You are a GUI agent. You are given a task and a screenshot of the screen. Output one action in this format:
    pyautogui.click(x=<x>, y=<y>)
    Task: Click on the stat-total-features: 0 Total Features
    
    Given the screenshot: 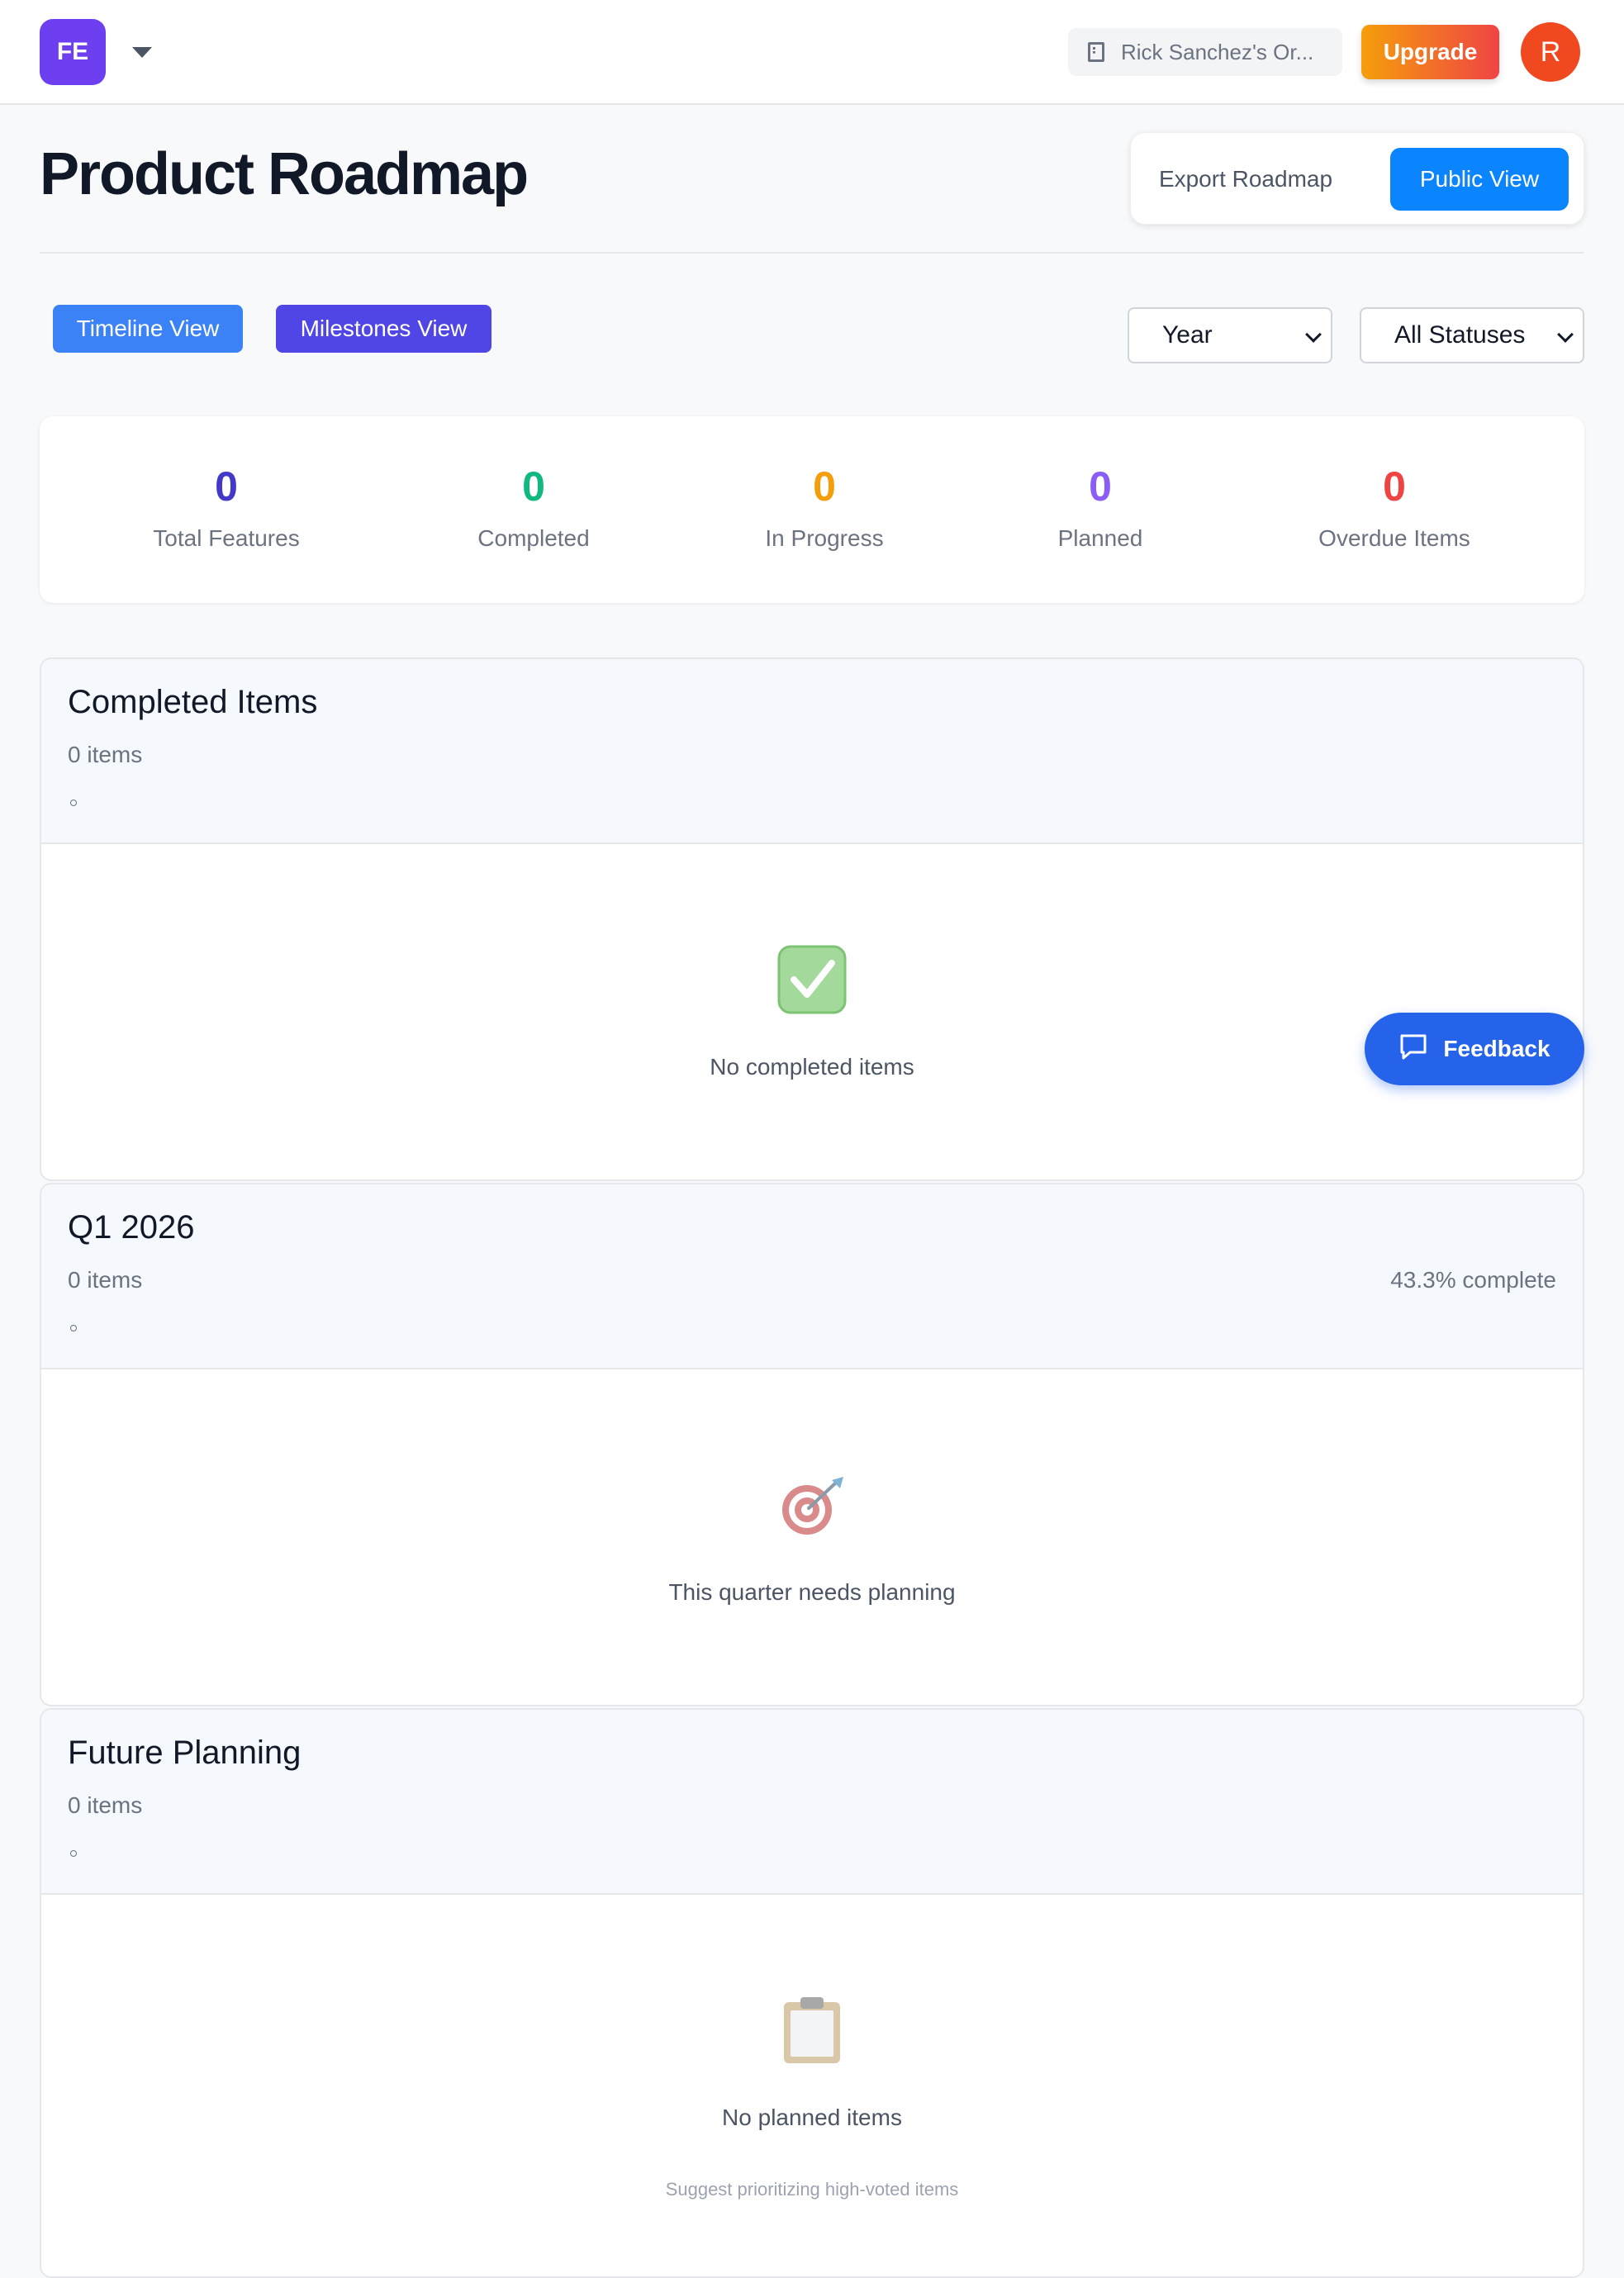 What is the action you would take?
    pyautogui.click(x=226, y=507)
    